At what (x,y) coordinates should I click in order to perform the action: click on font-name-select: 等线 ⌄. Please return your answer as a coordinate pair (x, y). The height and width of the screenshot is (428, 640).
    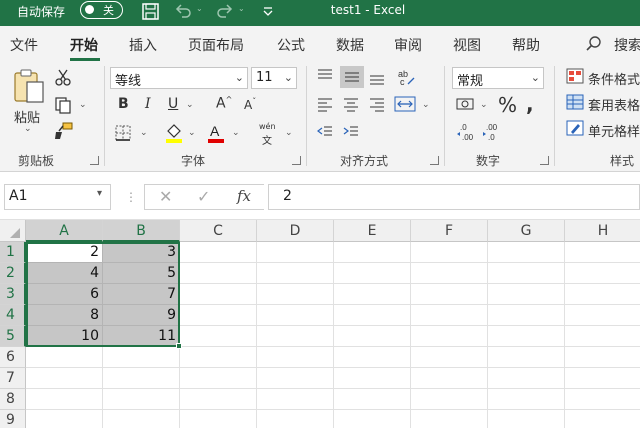
    Looking at the image, I should click on (179, 78).